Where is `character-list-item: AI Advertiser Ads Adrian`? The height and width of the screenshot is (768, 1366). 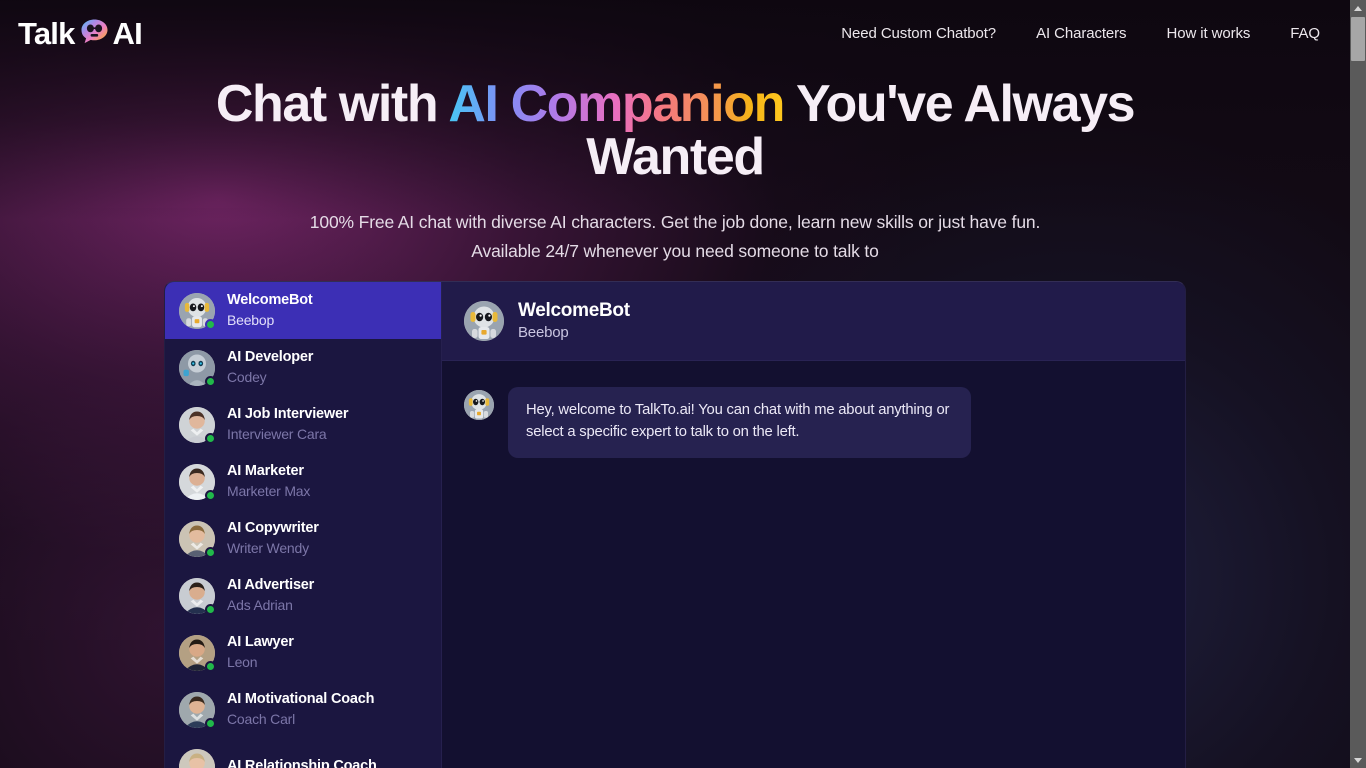
character-list-item: AI Advertiser Ads Adrian is located at coordinates (303, 595).